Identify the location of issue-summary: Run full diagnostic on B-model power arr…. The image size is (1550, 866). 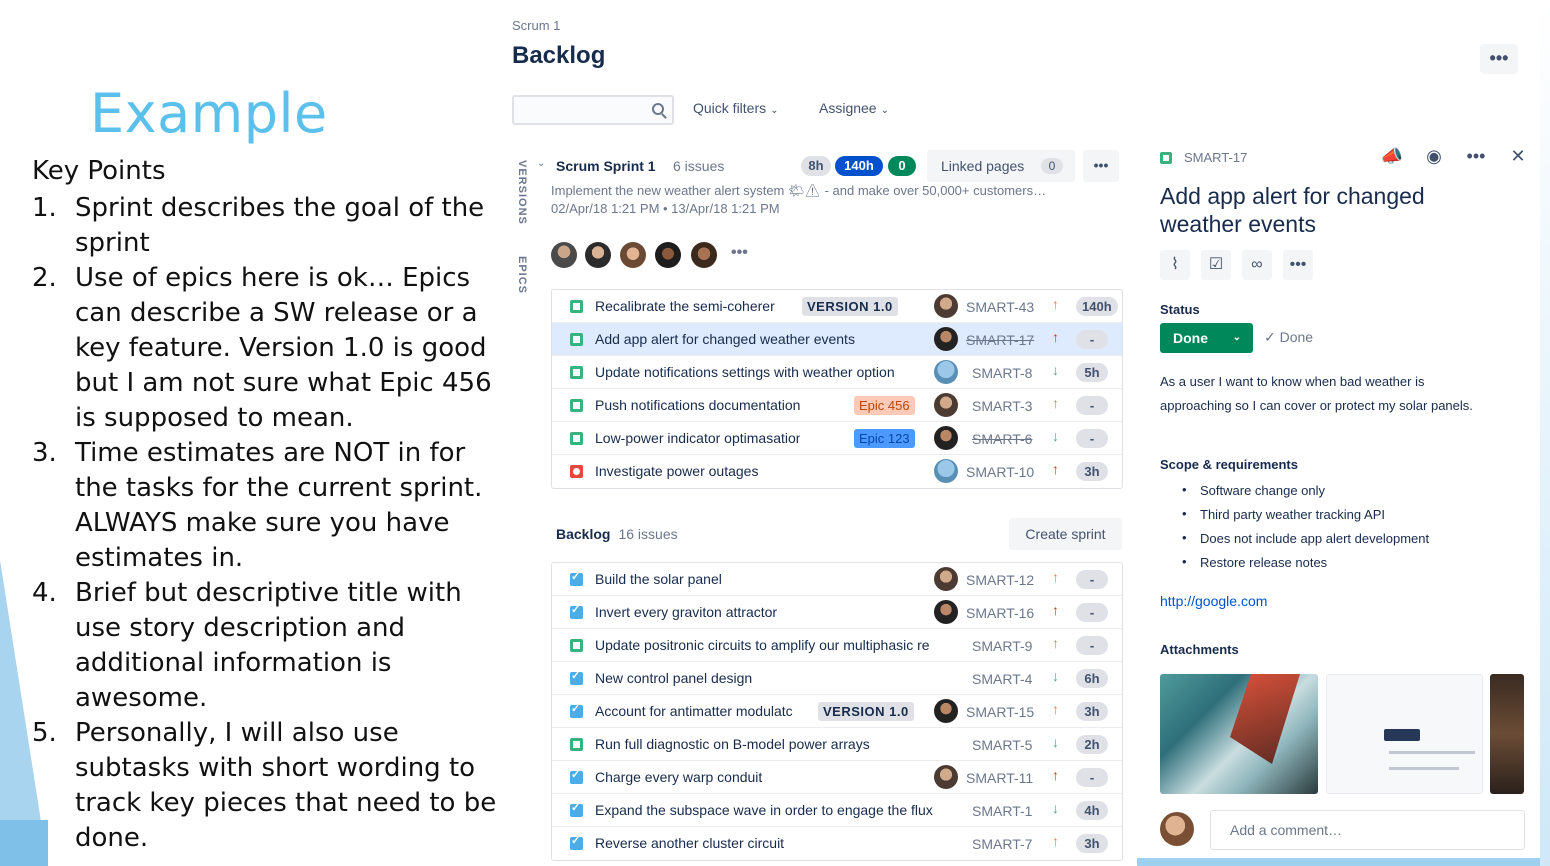
(784, 744).